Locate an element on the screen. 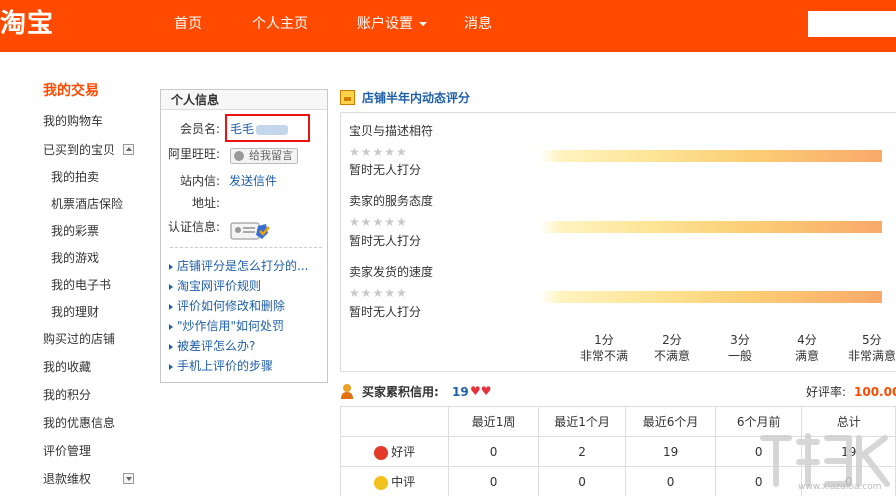  address-label: 地址: is located at coordinates (205, 203).